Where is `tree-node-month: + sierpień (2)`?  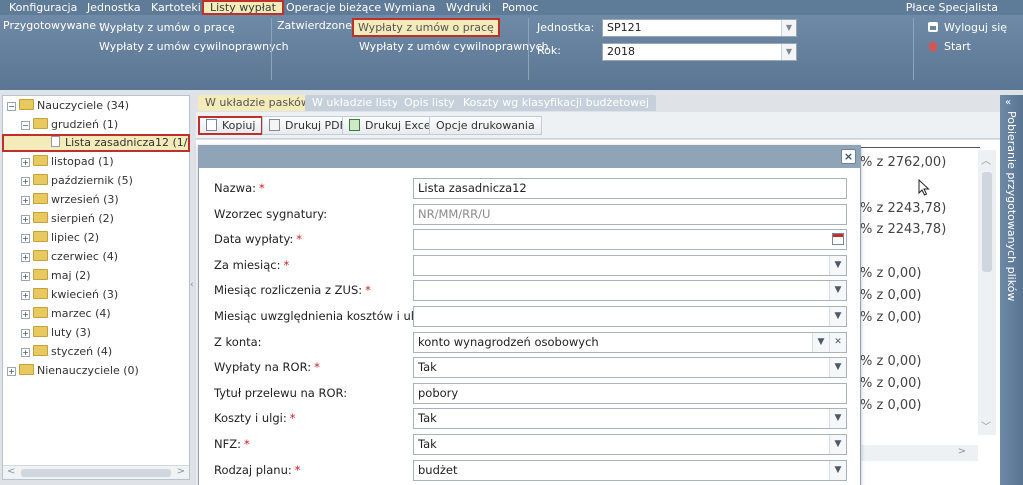
tree-node-month: + sierpień (2) is located at coordinates (67, 219).